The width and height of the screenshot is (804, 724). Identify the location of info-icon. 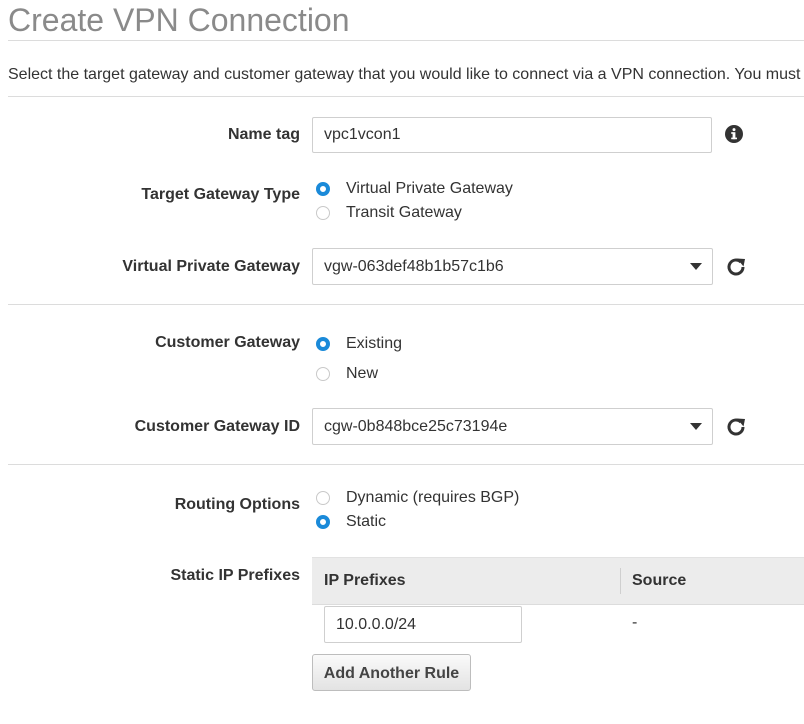
(735, 135).